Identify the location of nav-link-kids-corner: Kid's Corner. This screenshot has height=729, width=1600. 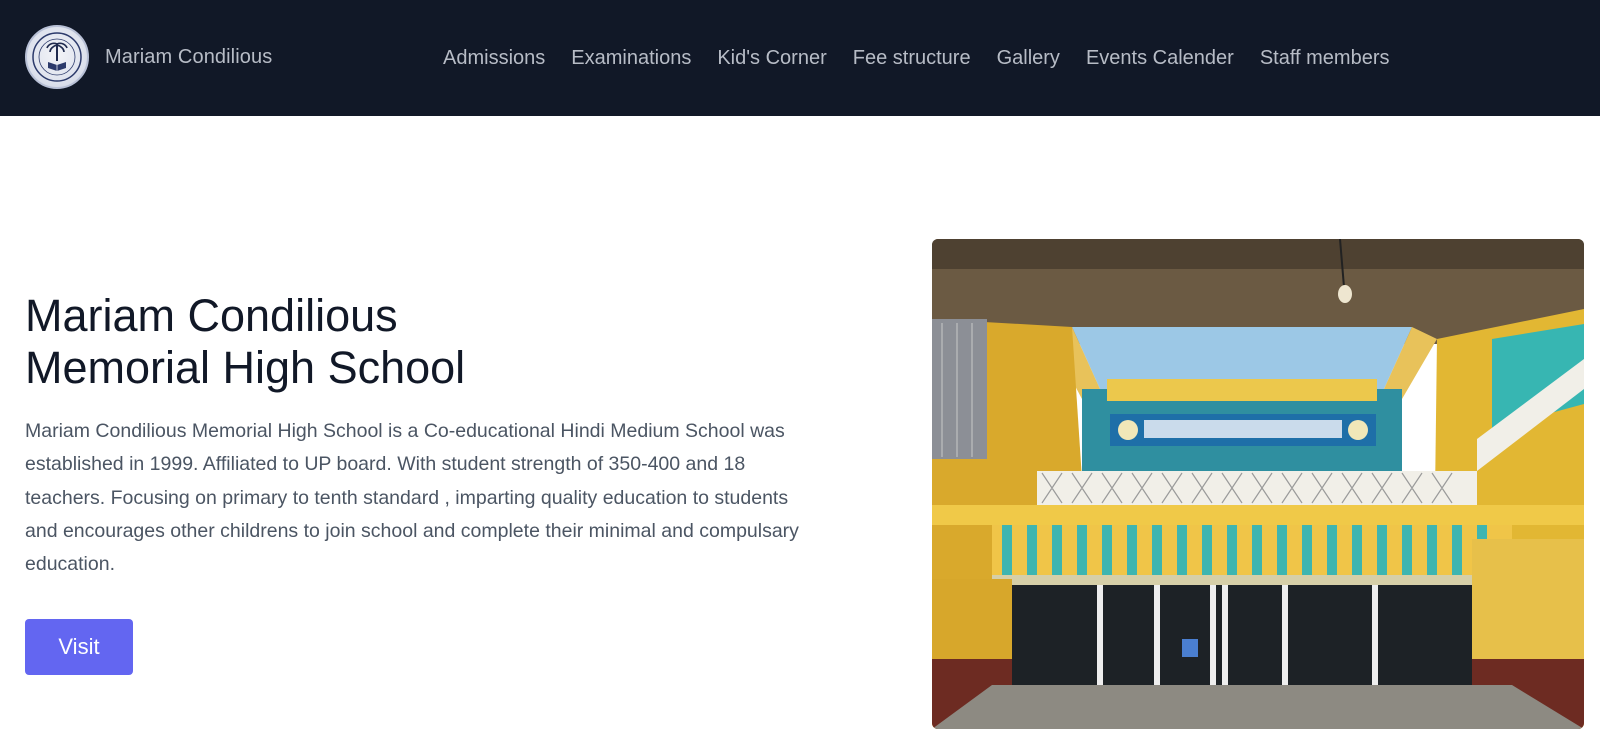
(771, 58).